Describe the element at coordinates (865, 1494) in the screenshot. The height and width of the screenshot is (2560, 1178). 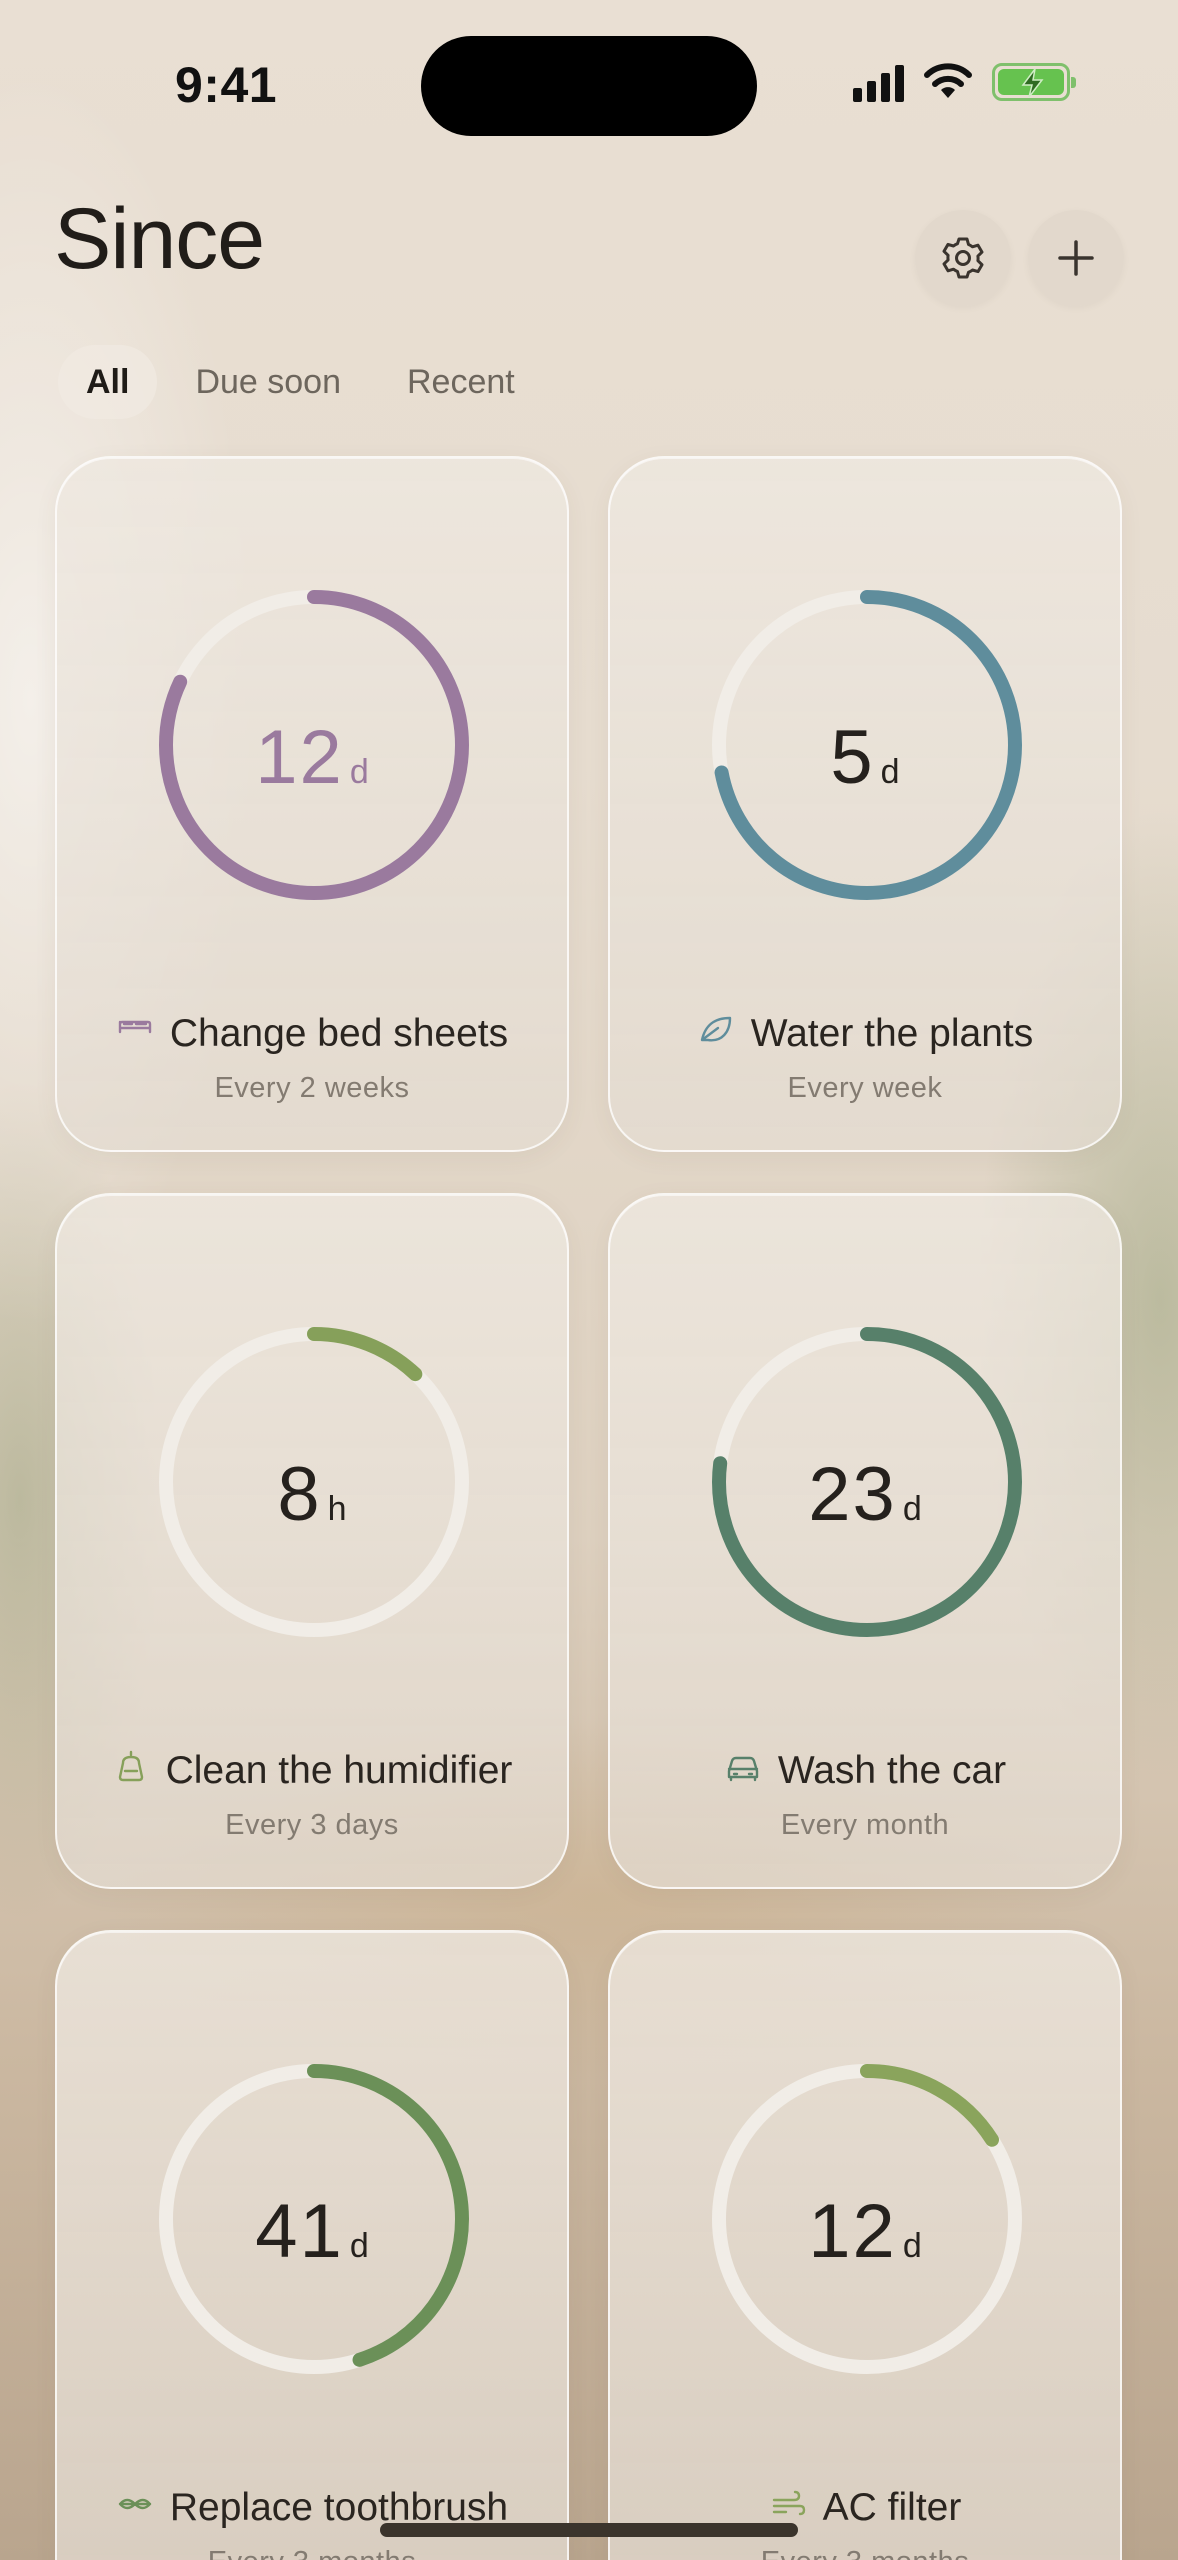
I see `elapsed-value: 23 d` at that location.